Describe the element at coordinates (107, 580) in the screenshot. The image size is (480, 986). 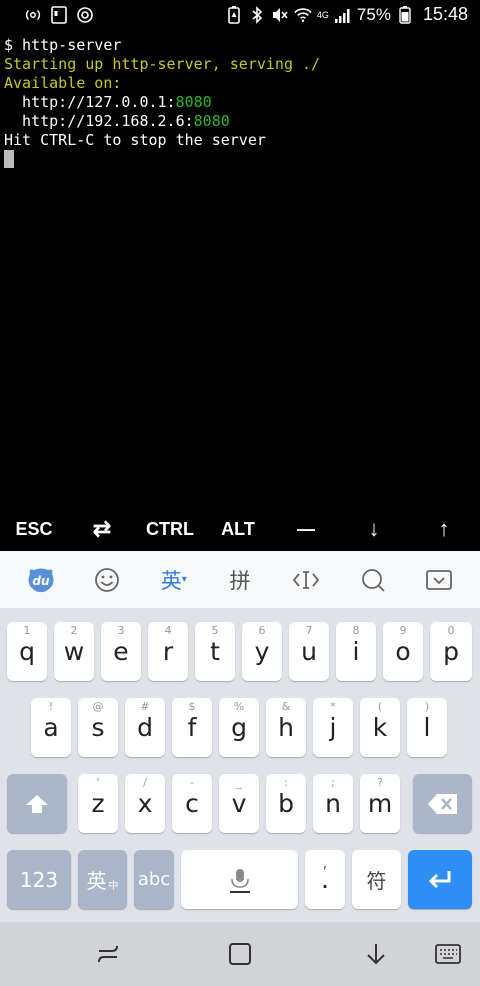
I see `emoji-icon` at that location.